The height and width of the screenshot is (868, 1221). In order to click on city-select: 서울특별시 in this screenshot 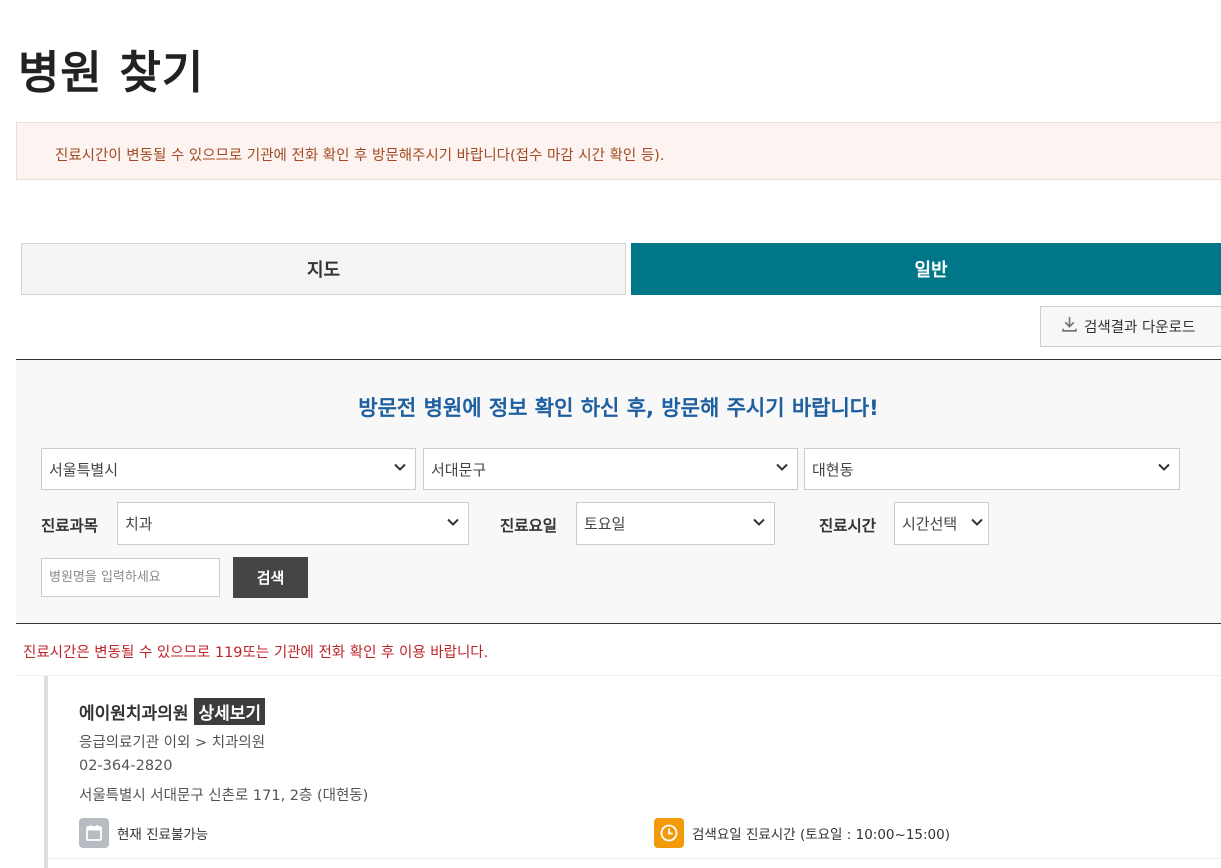, I will do `click(228, 469)`.